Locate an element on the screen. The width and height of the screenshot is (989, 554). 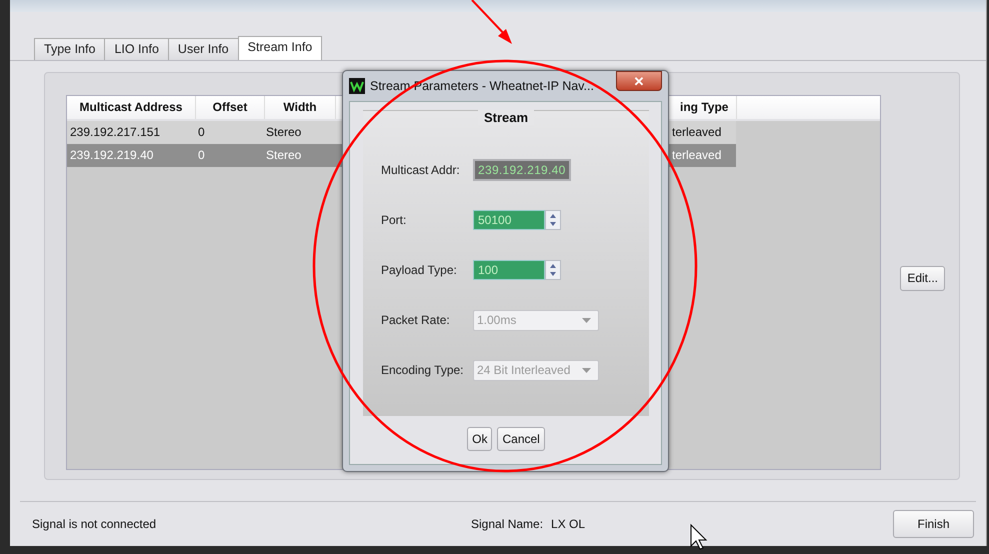
finish-button: Finish is located at coordinates (933, 524).